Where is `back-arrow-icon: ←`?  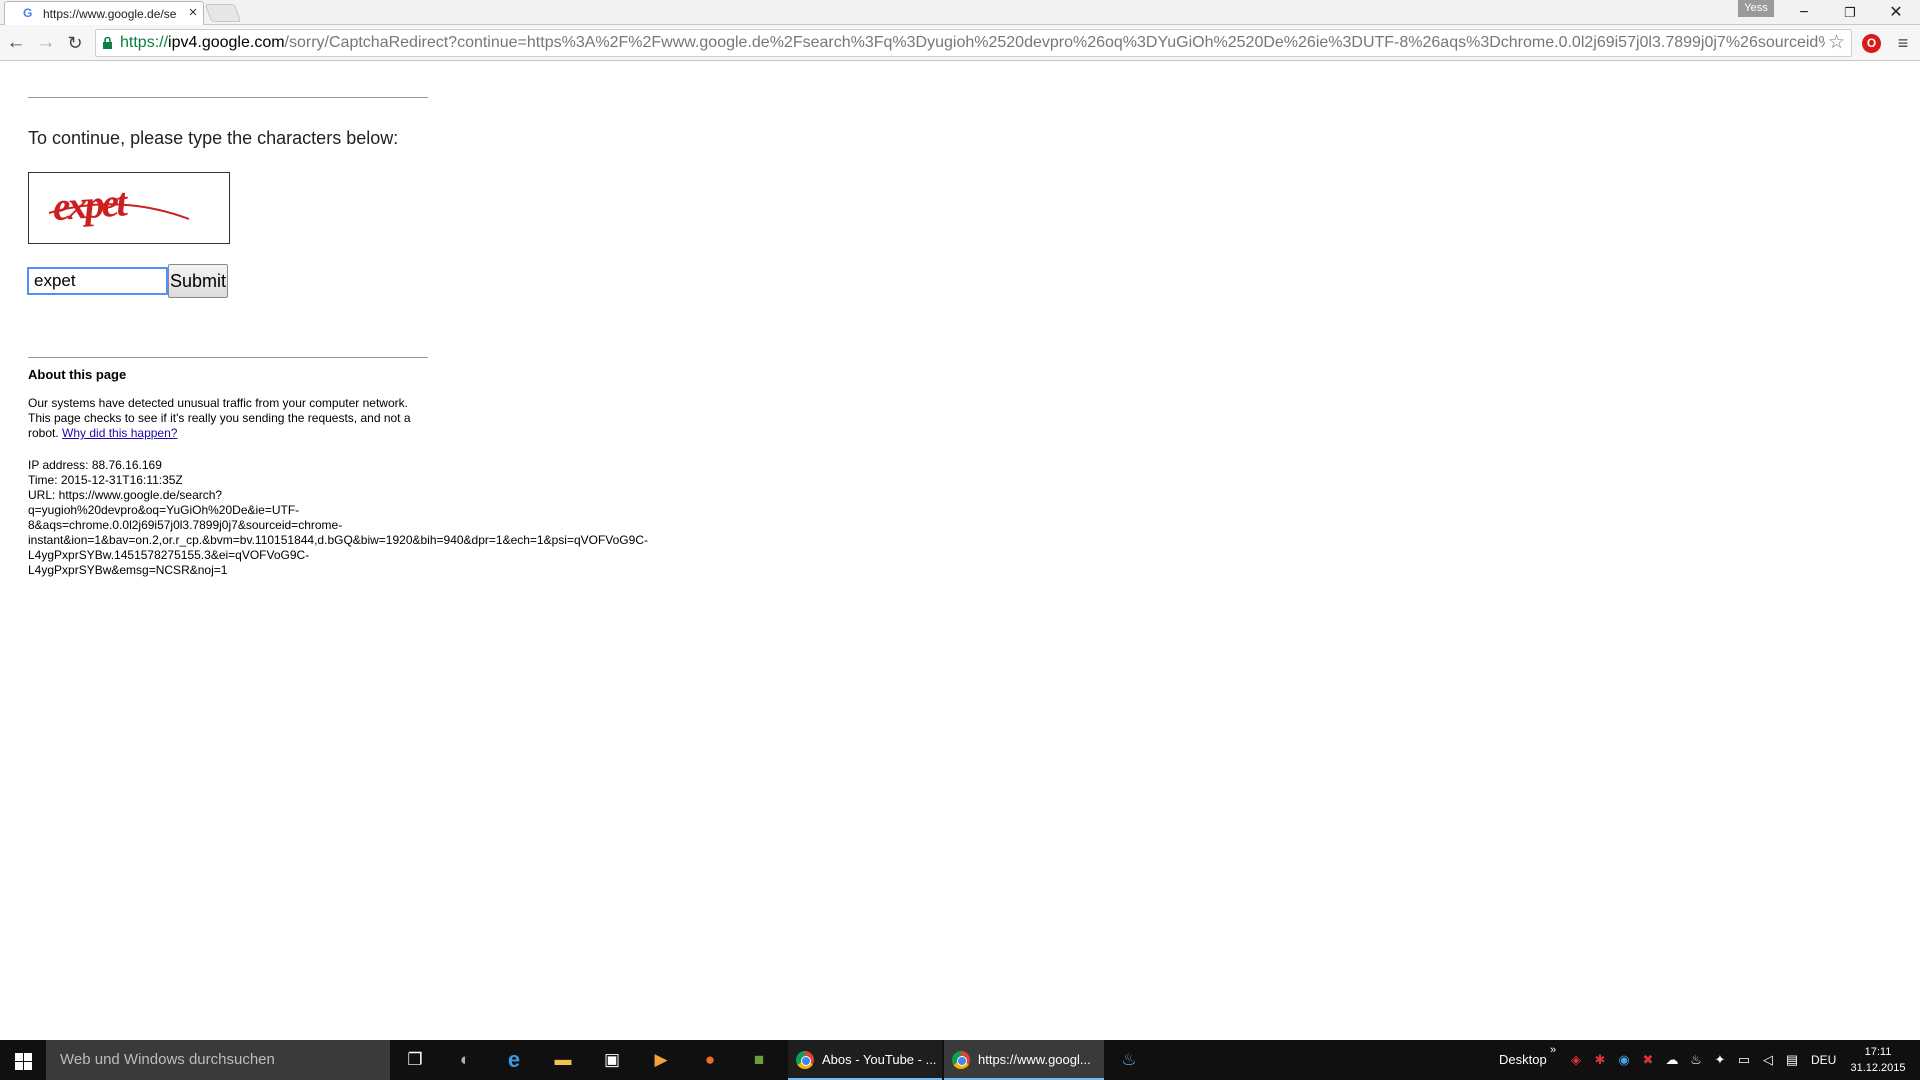
back-arrow-icon: ← is located at coordinates (16, 43).